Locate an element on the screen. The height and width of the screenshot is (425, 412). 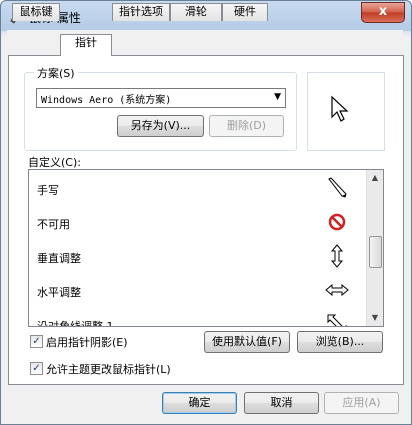
scheme-dropdown: Windows Aero (系统方案) ▼ is located at coordinates (161, 98).